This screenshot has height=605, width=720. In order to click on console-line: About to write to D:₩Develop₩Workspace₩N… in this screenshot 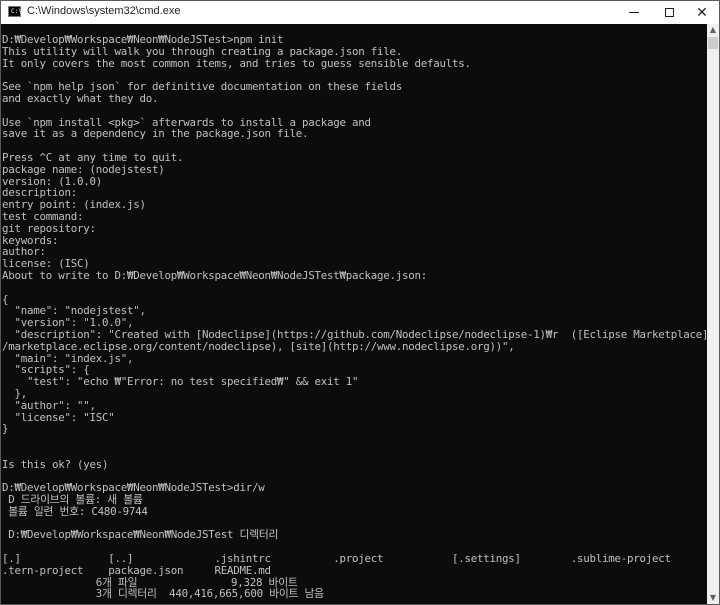, I will do `click(215, 275)`.